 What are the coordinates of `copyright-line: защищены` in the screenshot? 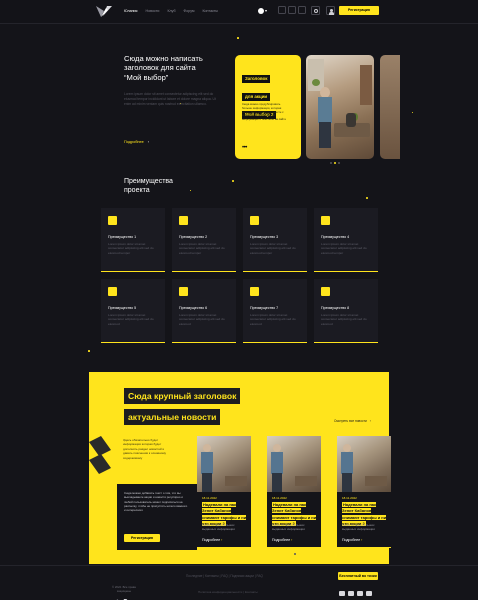 It's located at (123, 590).